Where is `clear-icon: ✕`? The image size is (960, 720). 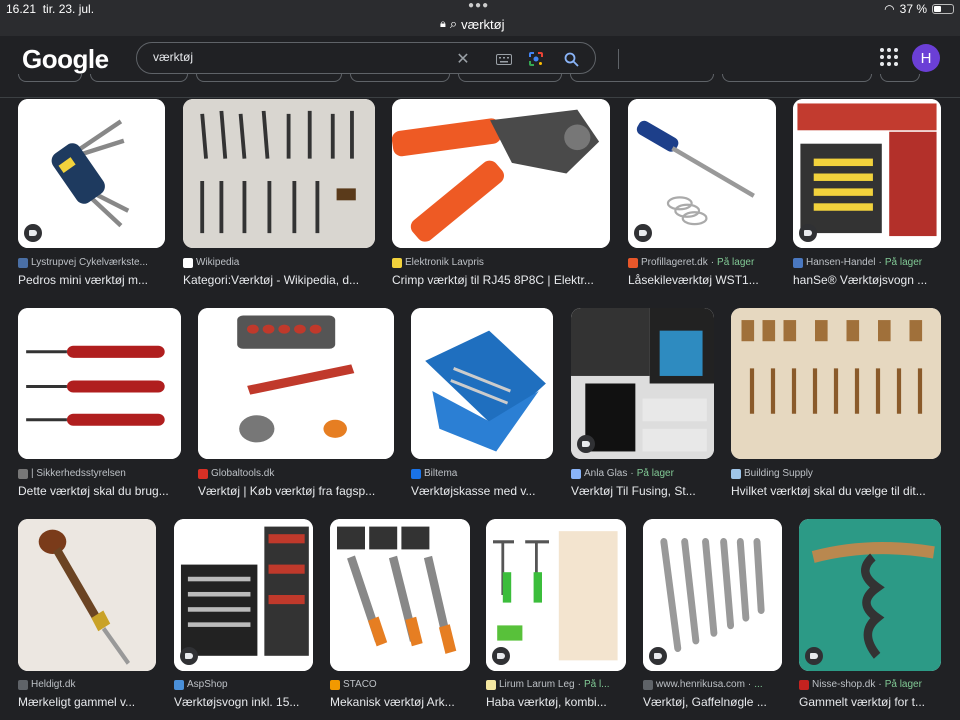 clear-icon: ✕ is located at coordinates (463, 59).